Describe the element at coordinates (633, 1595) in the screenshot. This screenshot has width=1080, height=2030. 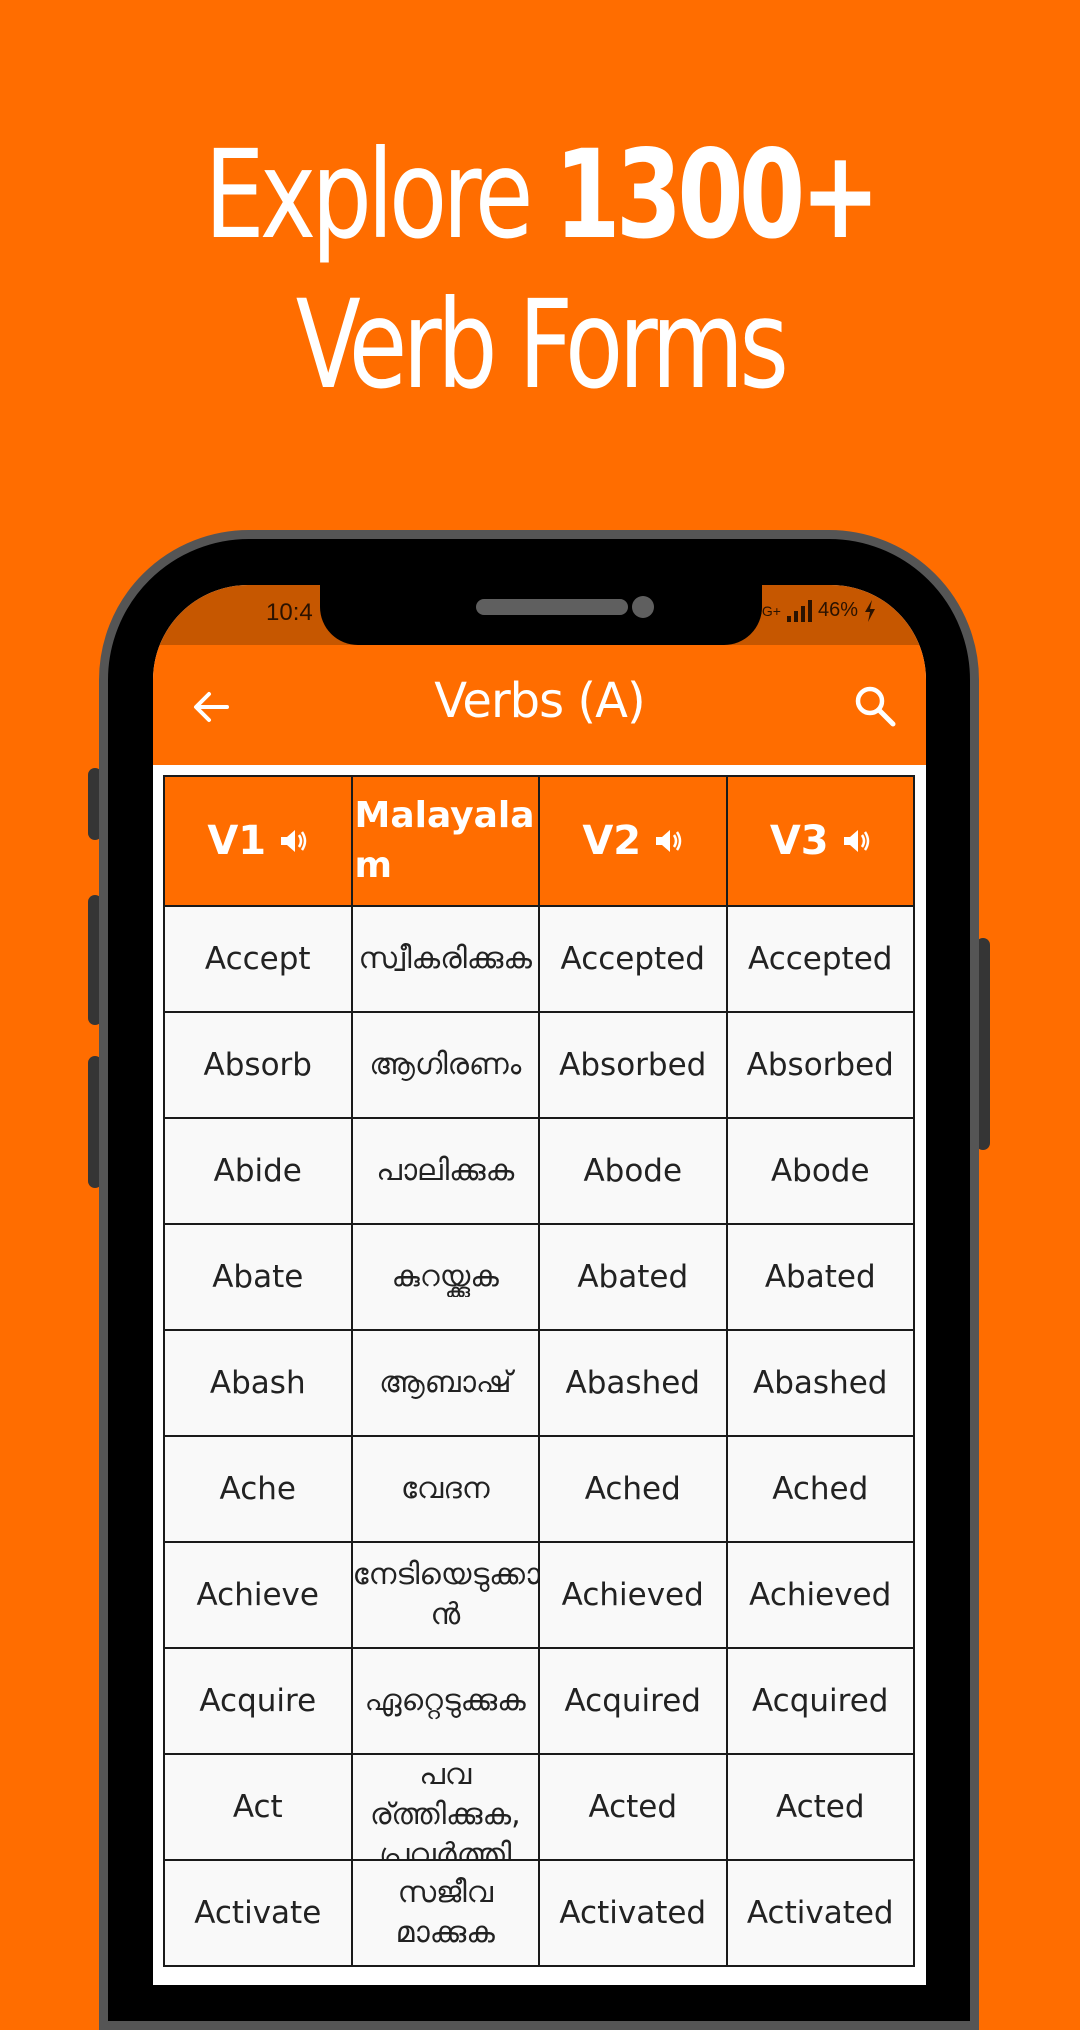
I see `cell-v2: Achieved` at that location.